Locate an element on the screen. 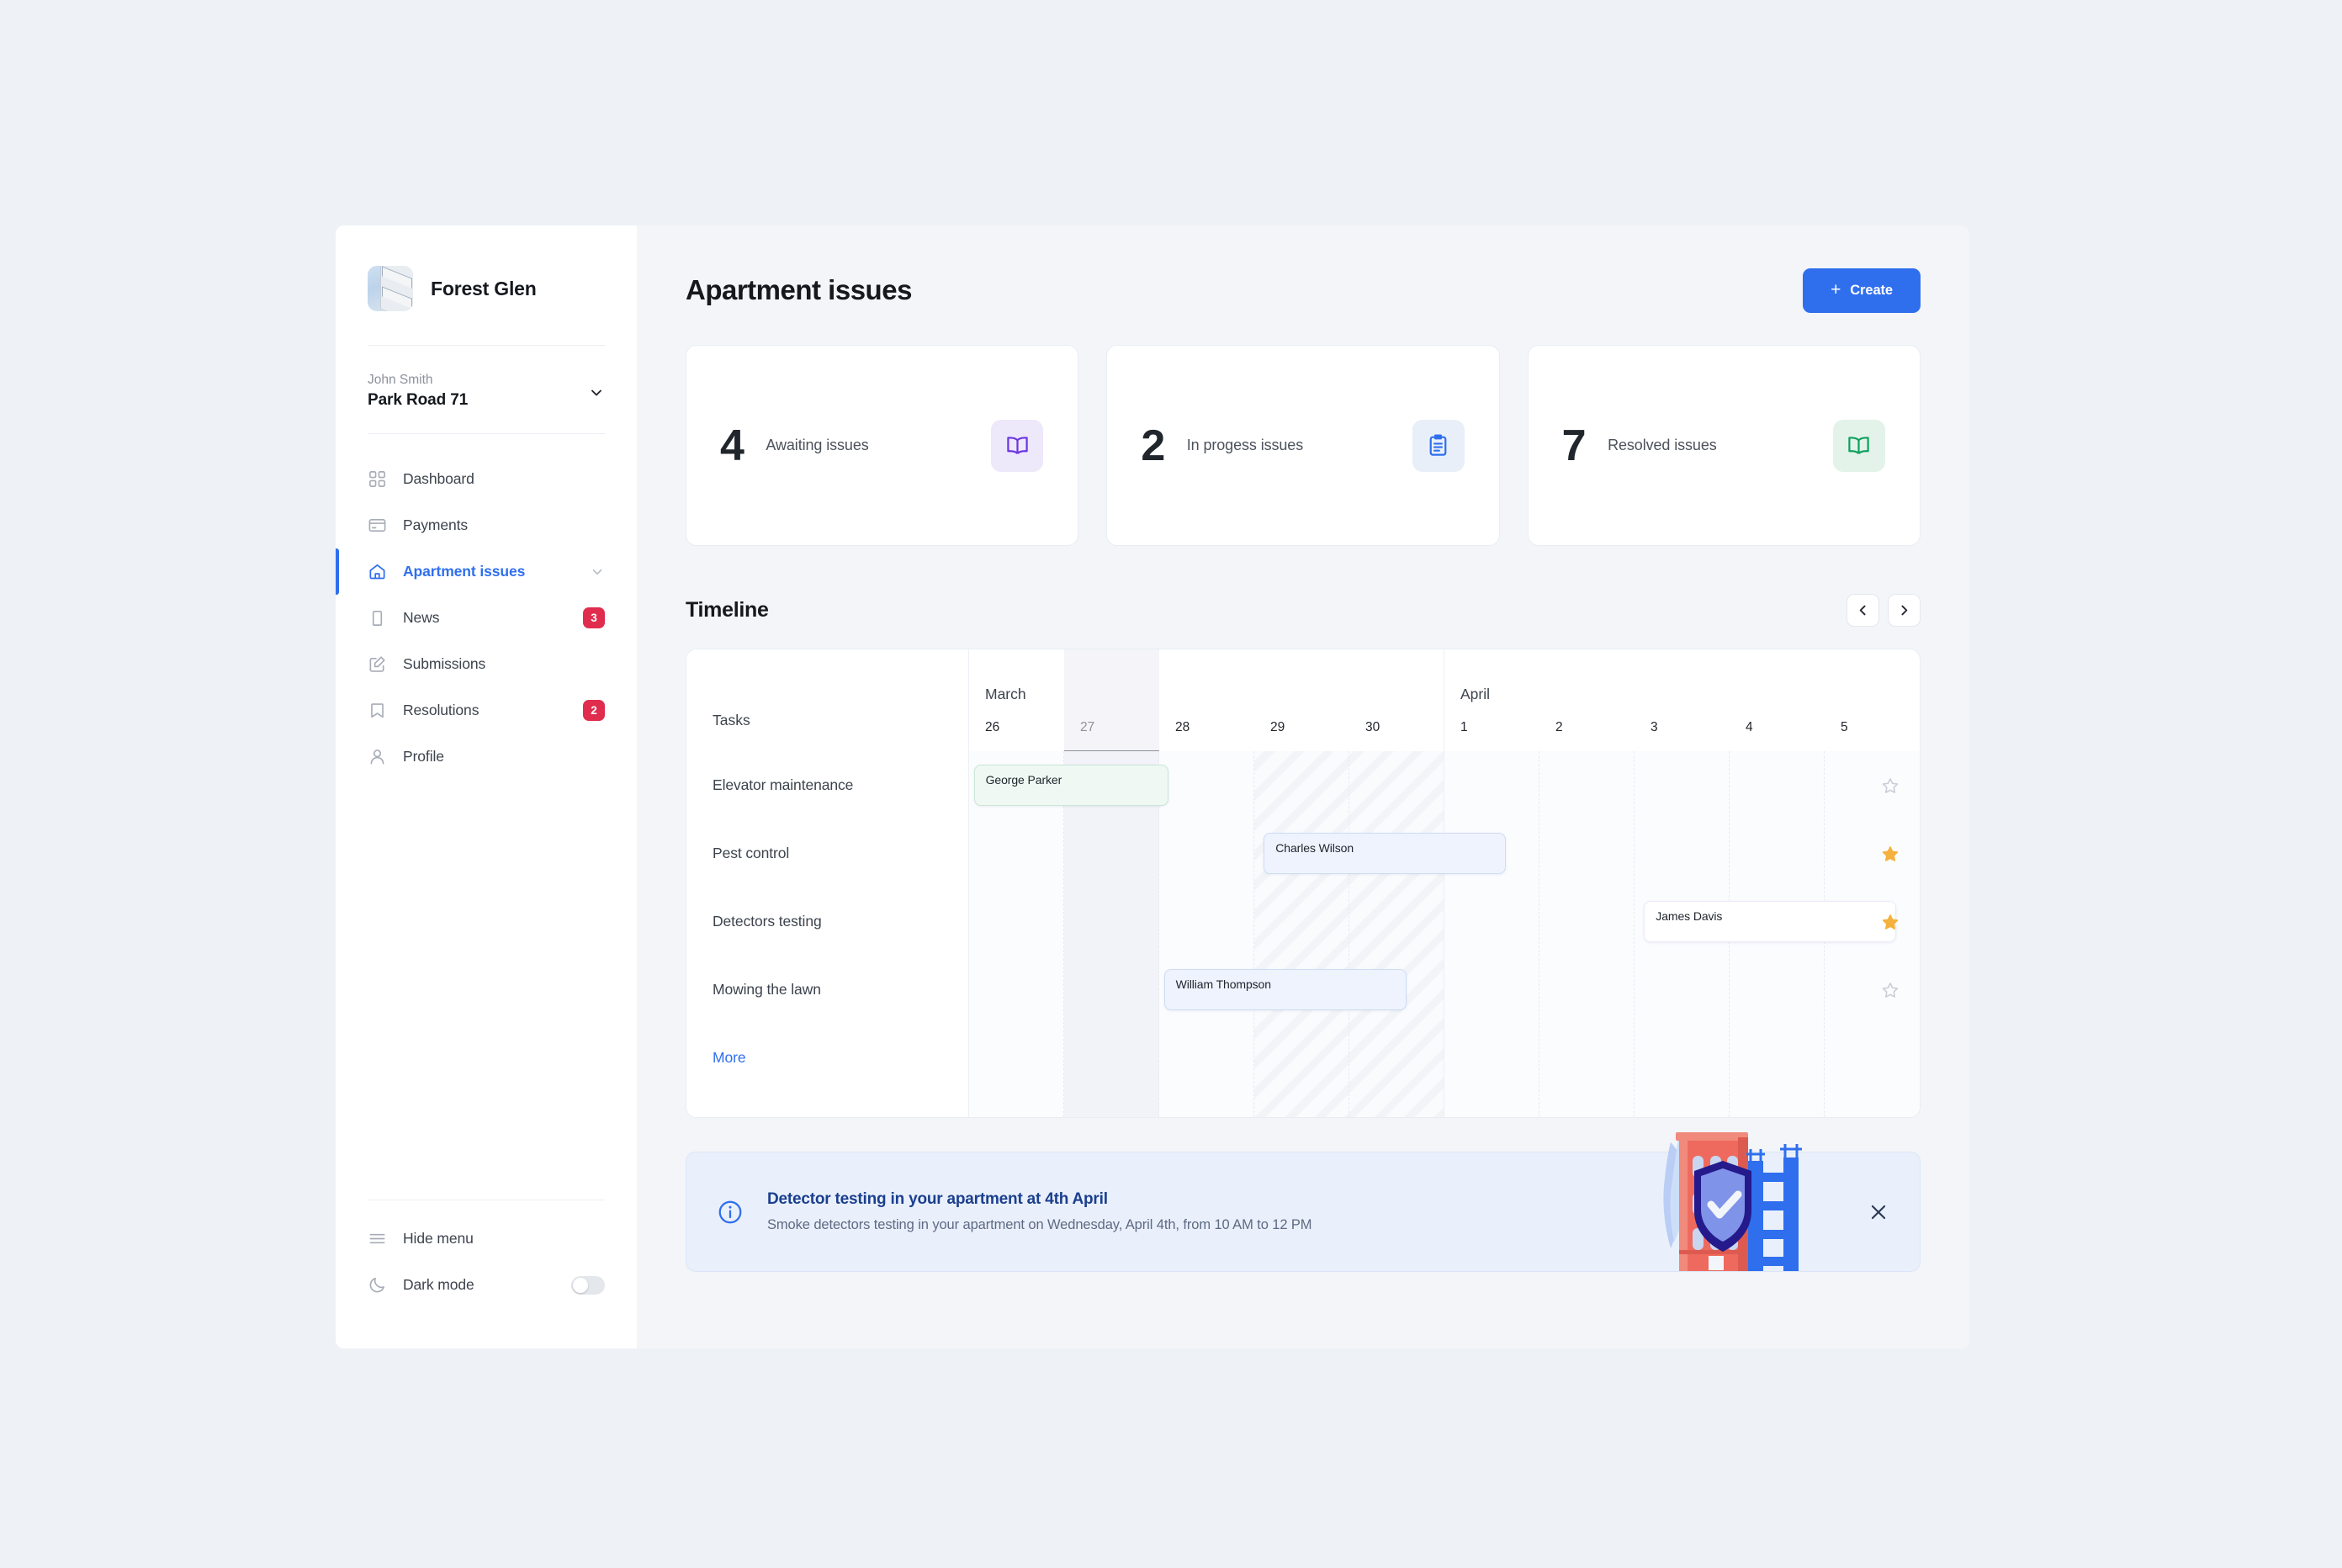 The image size is (2342, 1568). brand-name: Forest Glen is located at coordinates (484, 288).